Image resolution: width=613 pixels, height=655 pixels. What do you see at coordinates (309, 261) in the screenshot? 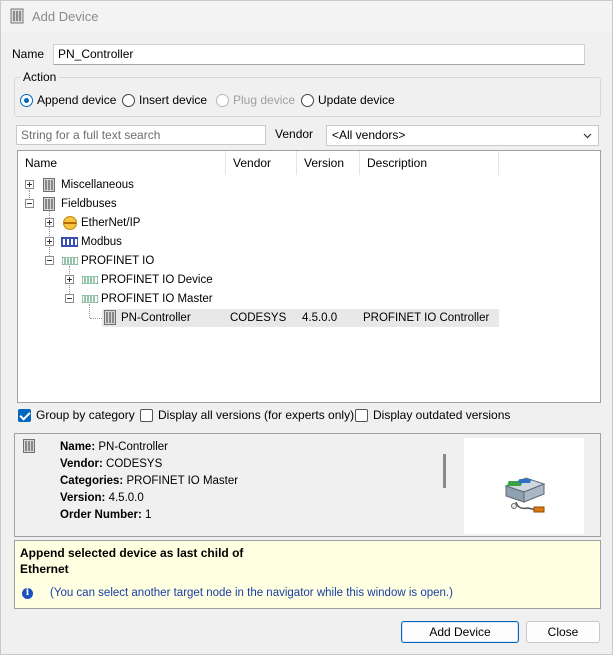
I see `tree-row: PROFINET IO` at bounding box center [309, 261].